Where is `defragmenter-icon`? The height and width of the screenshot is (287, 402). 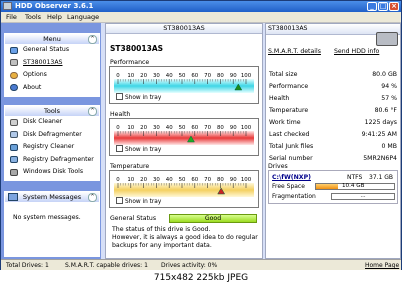
defragmenter-icon is located at coordinates (14, 134).